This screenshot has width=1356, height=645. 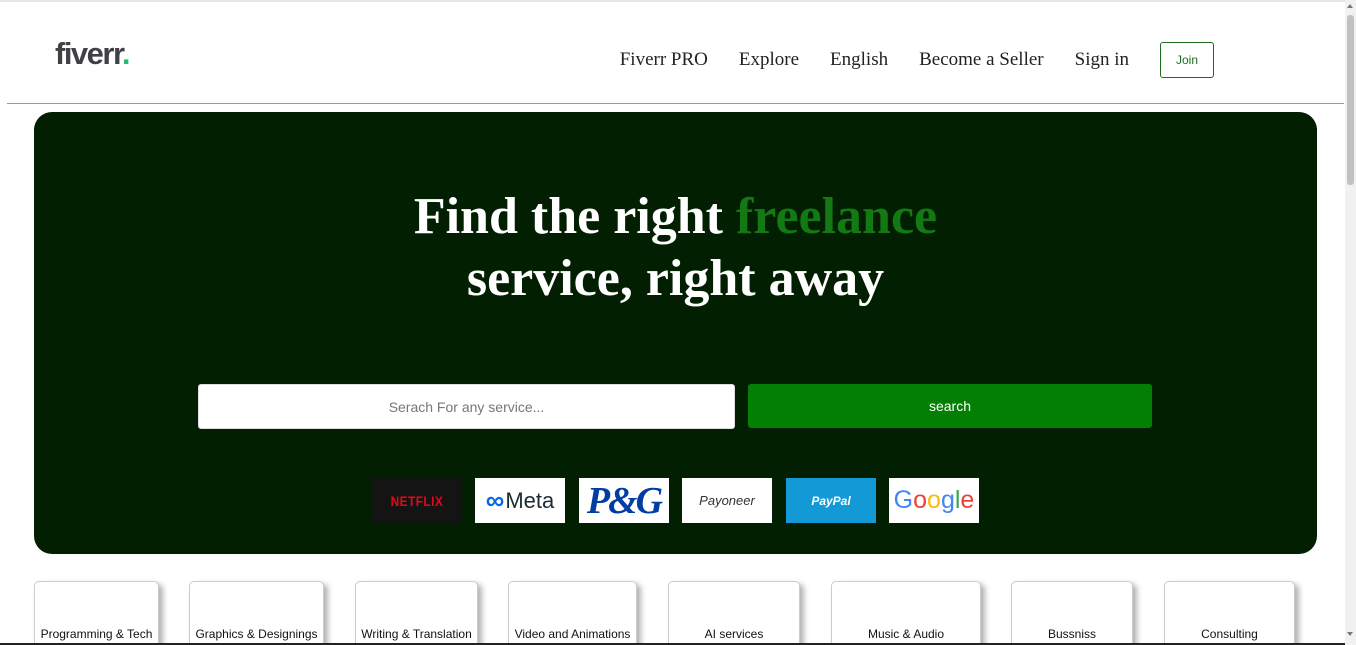 What do you see at coordinates (96, 613) in the screenshot?
I see `category-card-programming: Programming & Tech` at bounding box center [96, 613].